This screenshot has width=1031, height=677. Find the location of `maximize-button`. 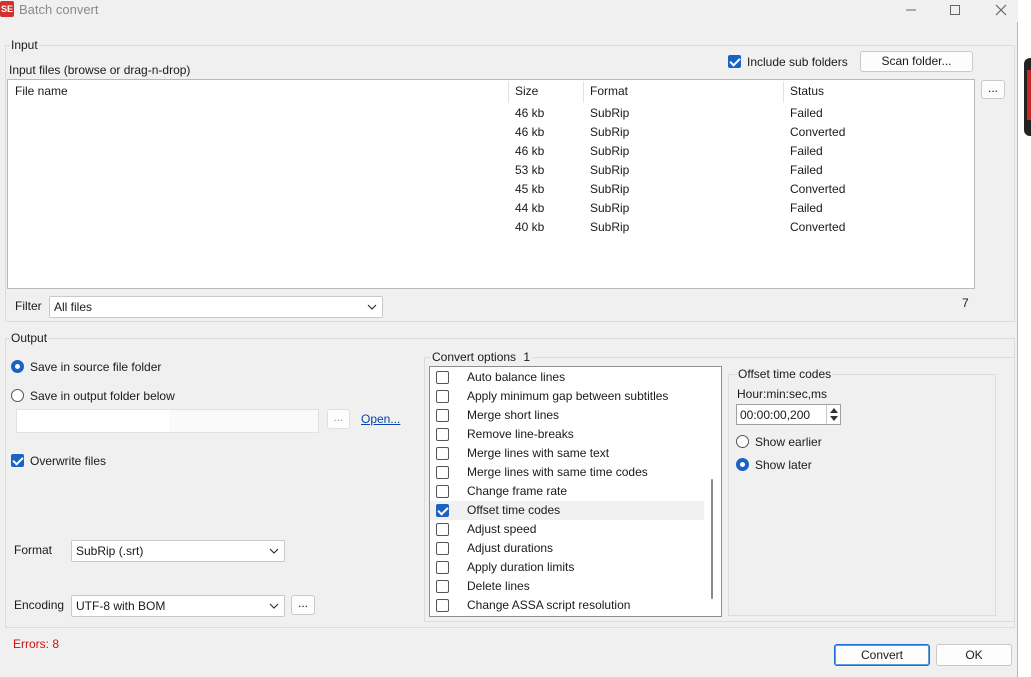

maximize-button is located at coordinates (955, 11).